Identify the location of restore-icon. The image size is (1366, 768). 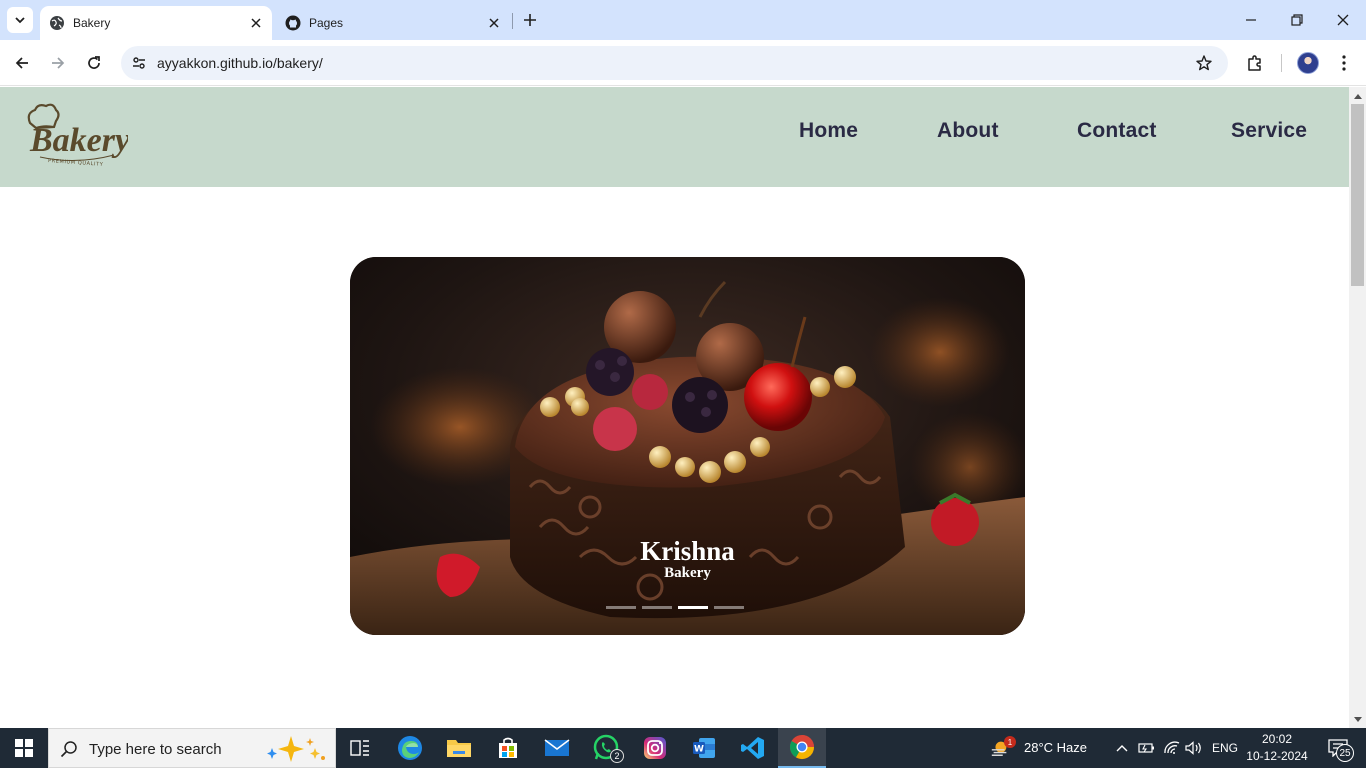
(1297, 20).